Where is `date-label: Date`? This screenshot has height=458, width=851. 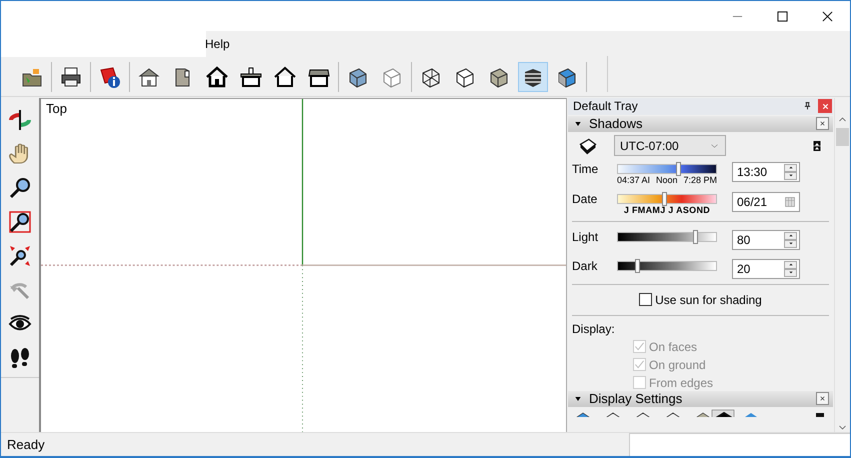 date-label: Date is located at coordinates (585, 199).